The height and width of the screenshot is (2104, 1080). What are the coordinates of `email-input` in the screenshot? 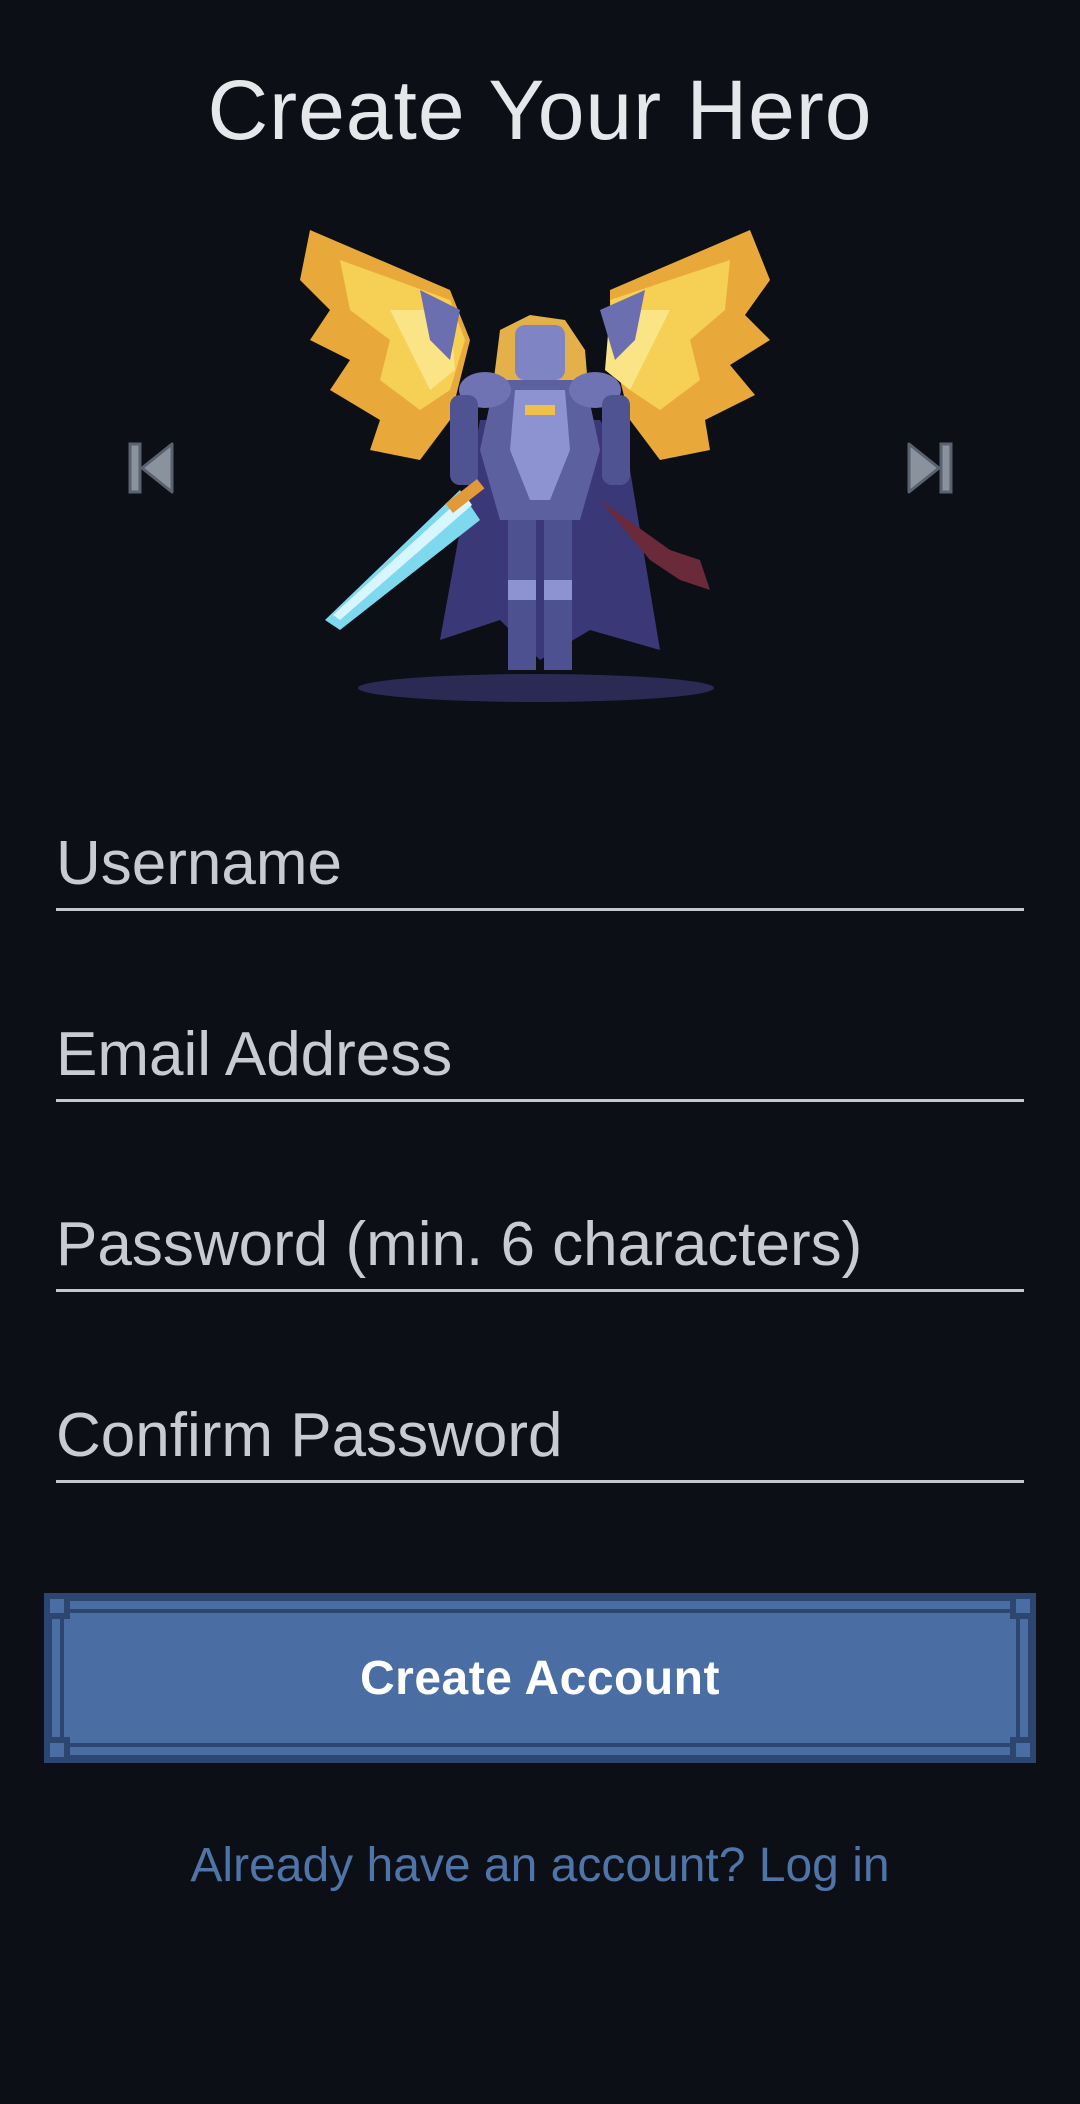 It's located at (540, 1054).